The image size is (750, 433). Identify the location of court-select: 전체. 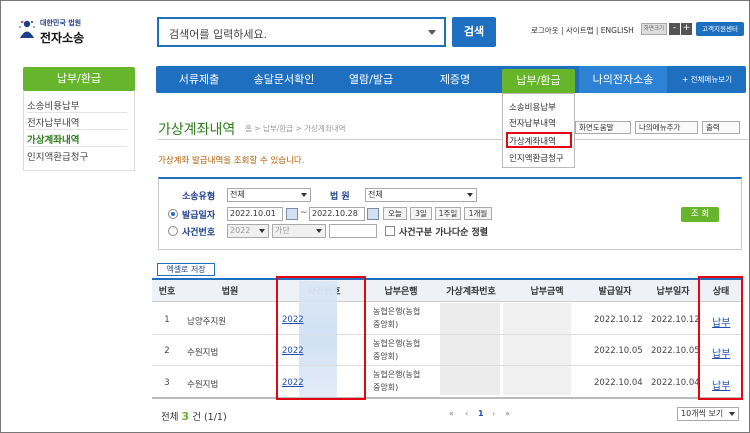
(421, 195).